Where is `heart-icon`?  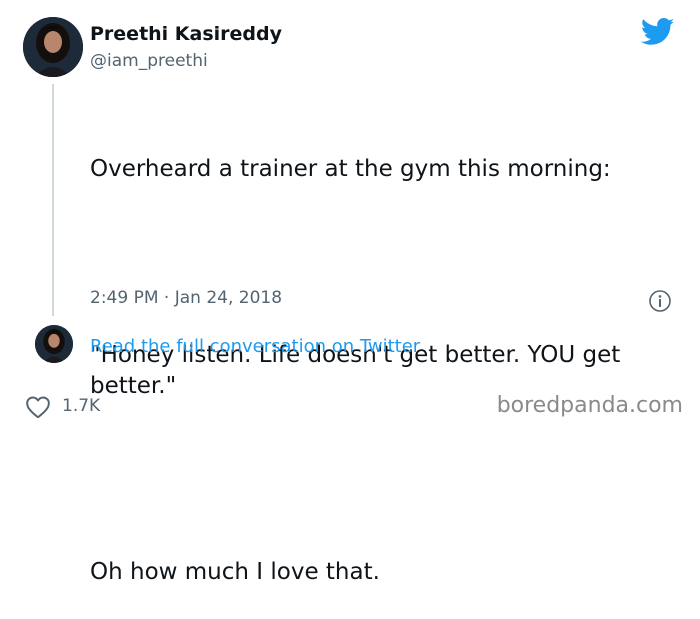 heart-icon is located at coordinates (38, 407).